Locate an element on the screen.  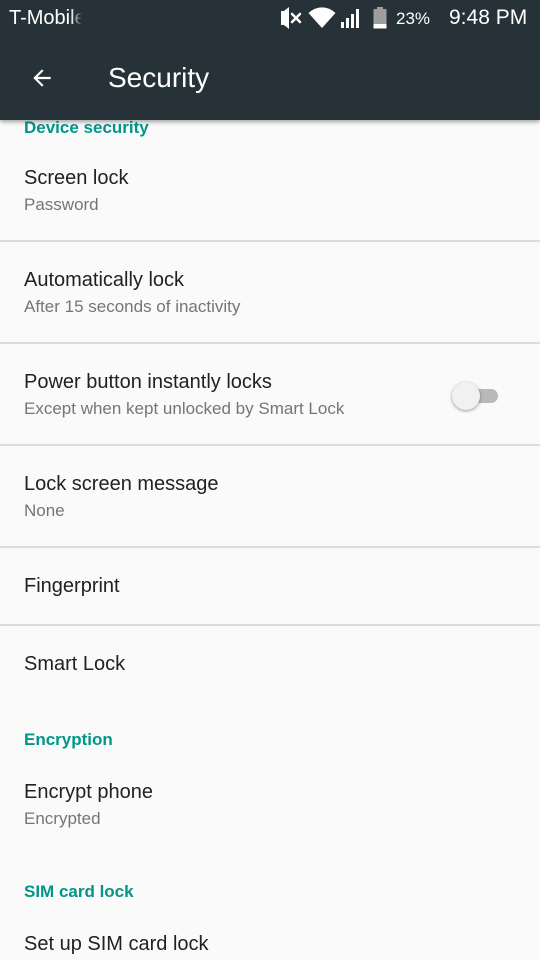
smart-lock-title: Smart Lock is located at coordinates (75, 664).